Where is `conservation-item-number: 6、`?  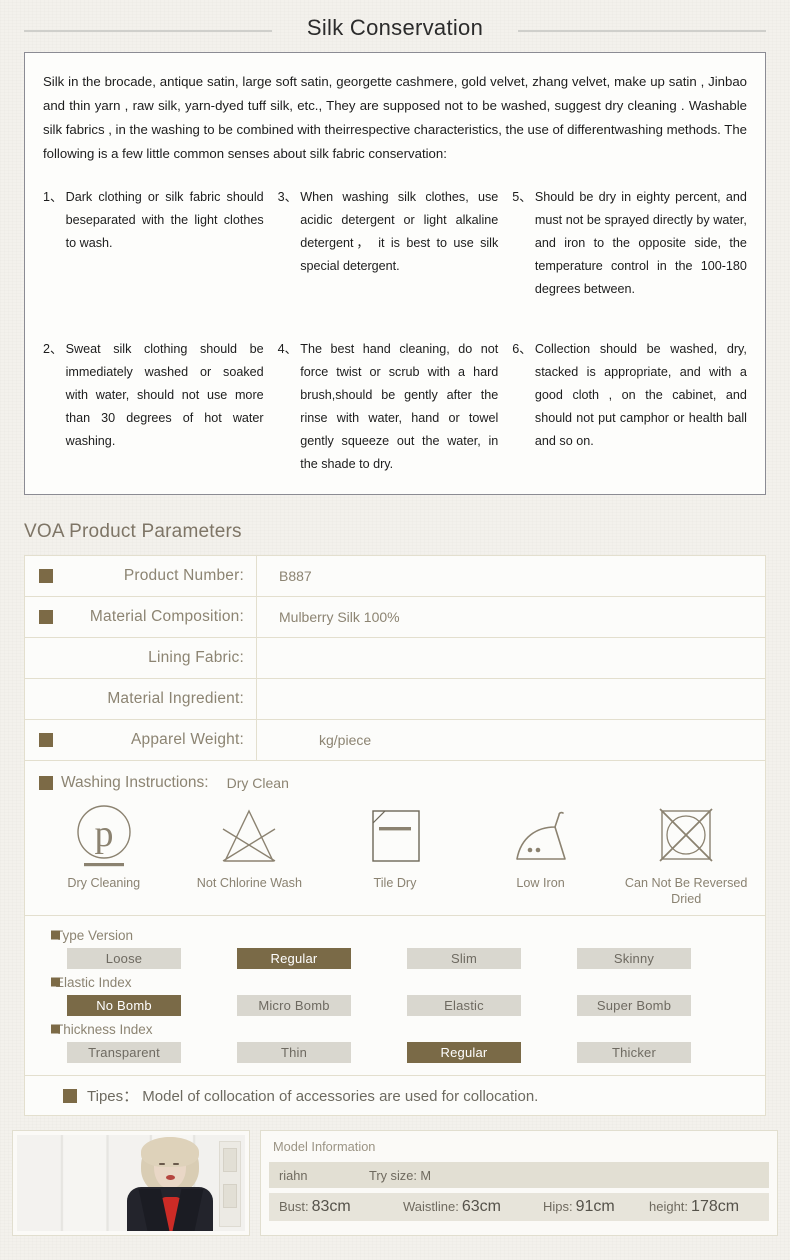 conservation-item-number: 6、 is located at coordinates (522, 349).